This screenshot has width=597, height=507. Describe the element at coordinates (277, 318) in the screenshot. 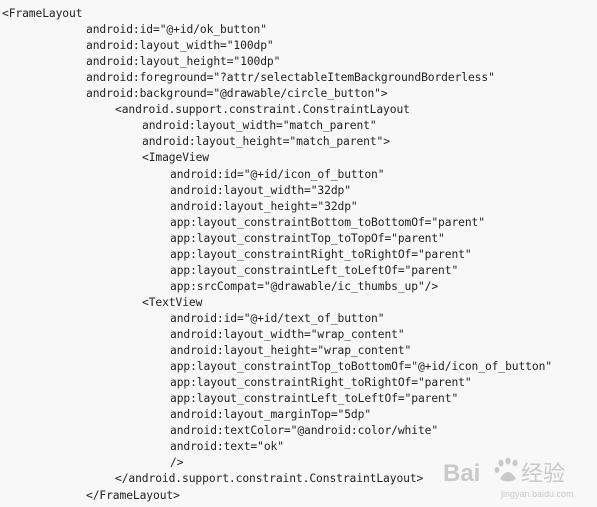

I see `code-line: android:id="@+id/text_of_button"` at that location.